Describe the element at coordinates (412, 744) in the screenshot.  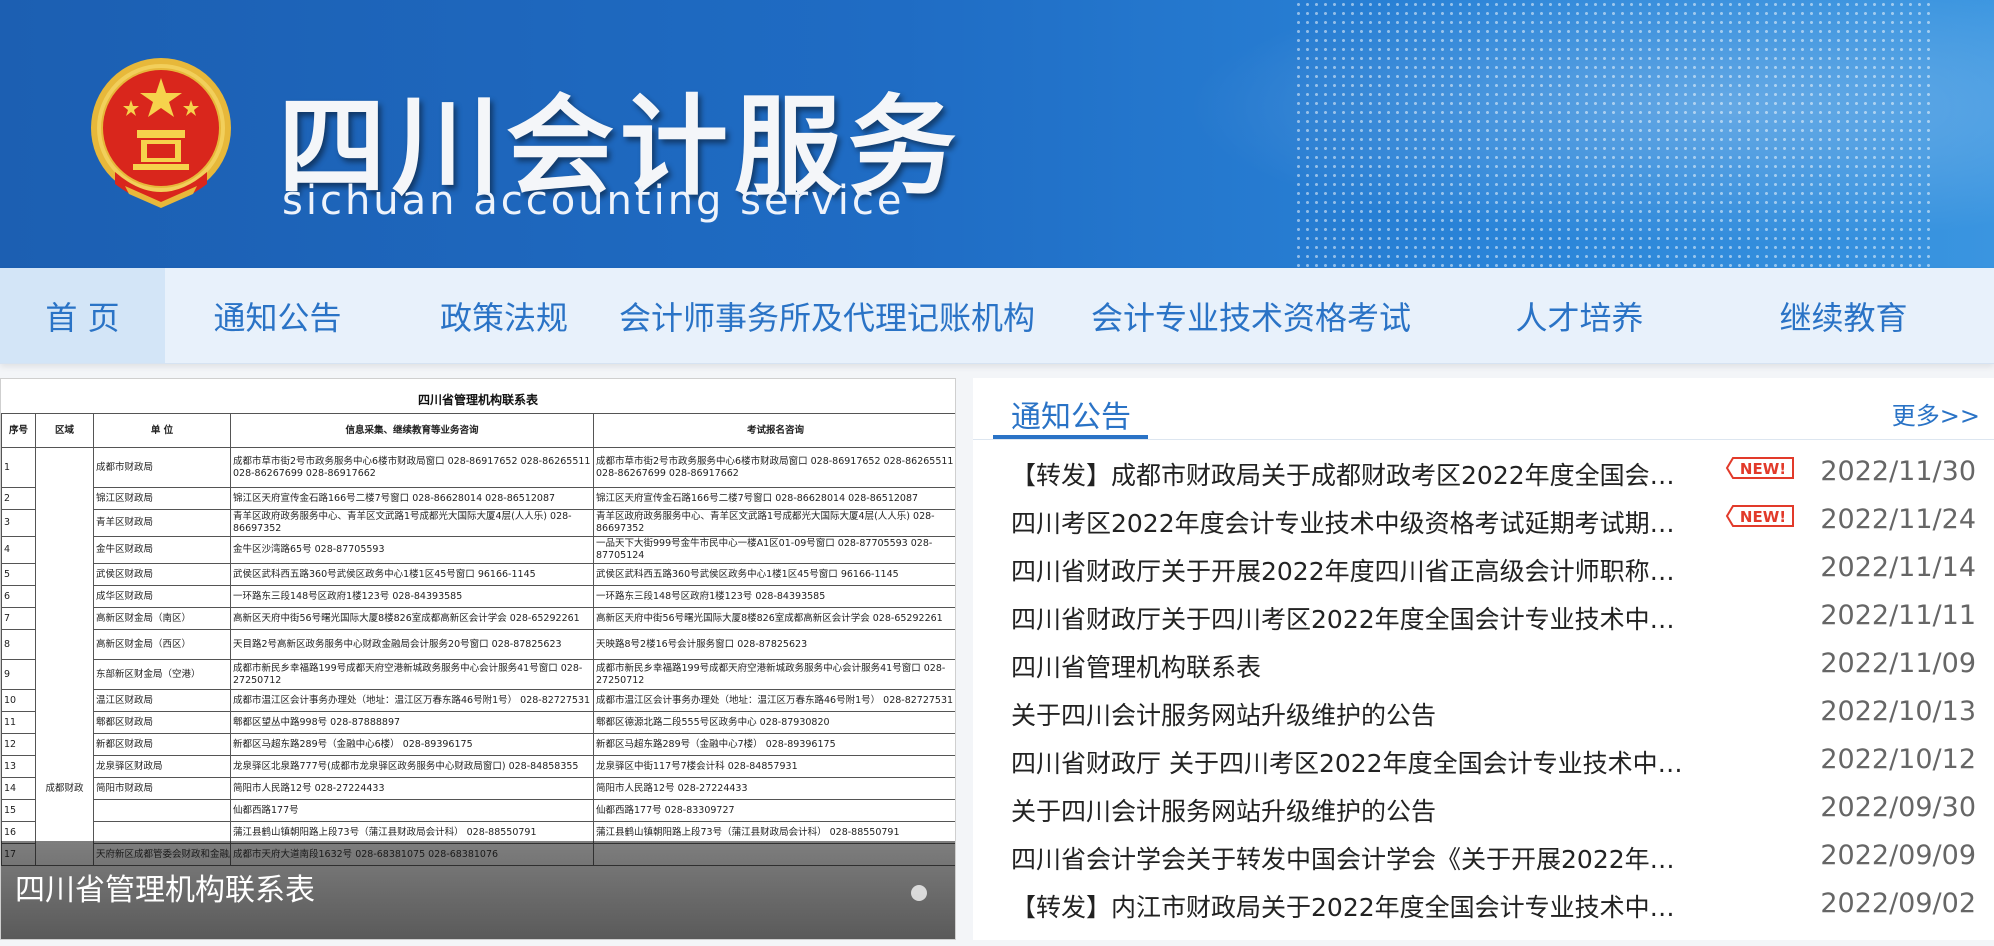
I see `row-info: 新都区马超东路289号（金融中心6楼） 028-89396175` at that location.